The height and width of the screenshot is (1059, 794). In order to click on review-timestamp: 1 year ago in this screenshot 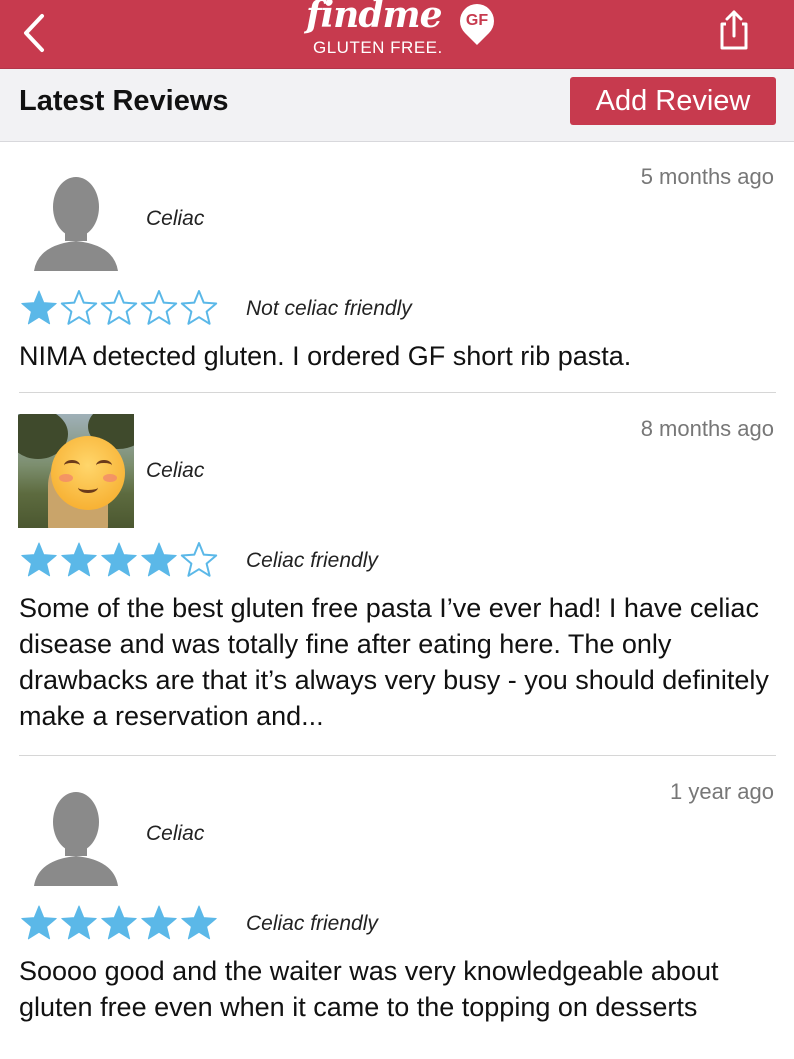, I will do `click(722, 791)`.